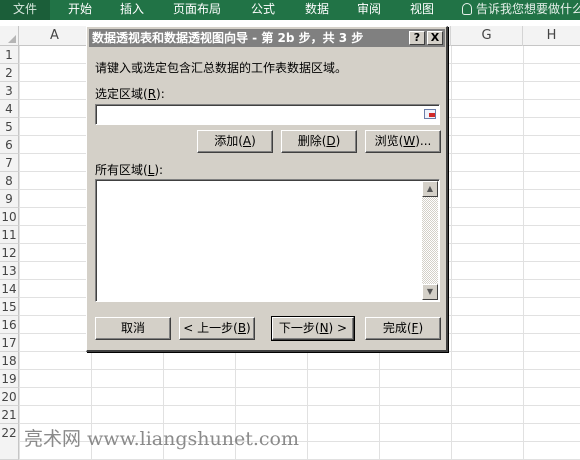 The image size is (580, 460). Describe the element at coordinates (9, 145) in the screenshot. I see `row-header: 6` at that location.